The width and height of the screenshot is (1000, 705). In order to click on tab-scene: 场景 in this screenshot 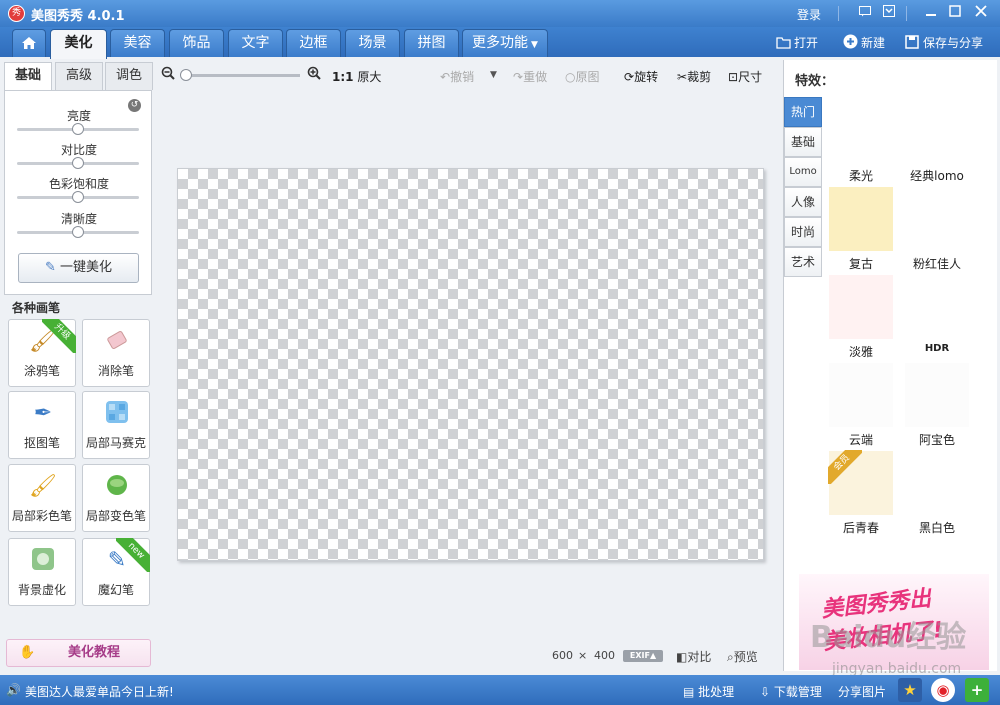, I will do `click(372, 43)`.